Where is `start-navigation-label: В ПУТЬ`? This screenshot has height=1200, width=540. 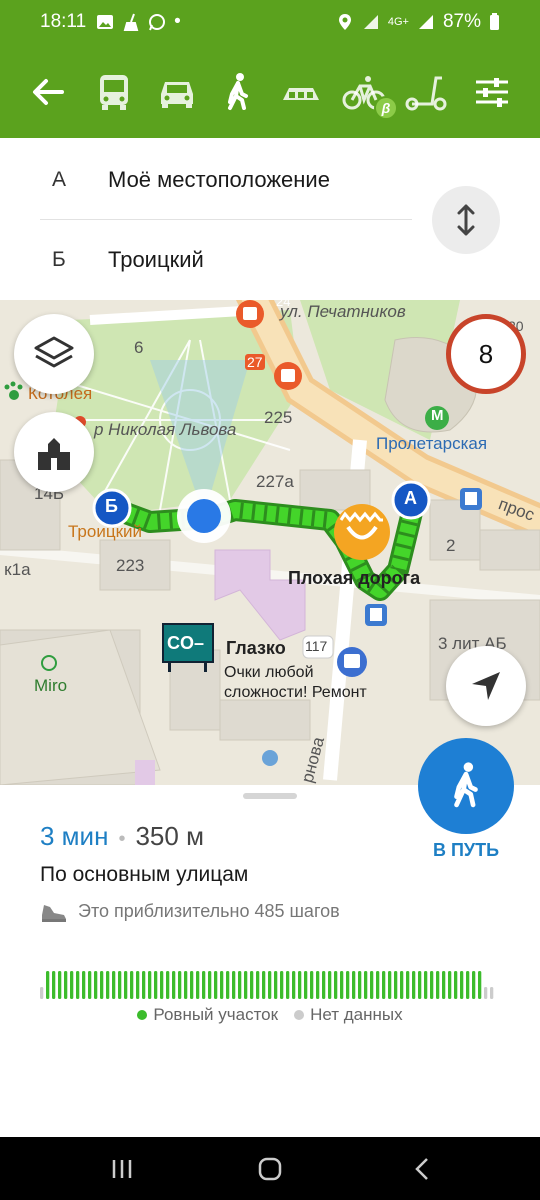
start-navigation-label: В ПУТЬ is located at coordinates (466, 850).